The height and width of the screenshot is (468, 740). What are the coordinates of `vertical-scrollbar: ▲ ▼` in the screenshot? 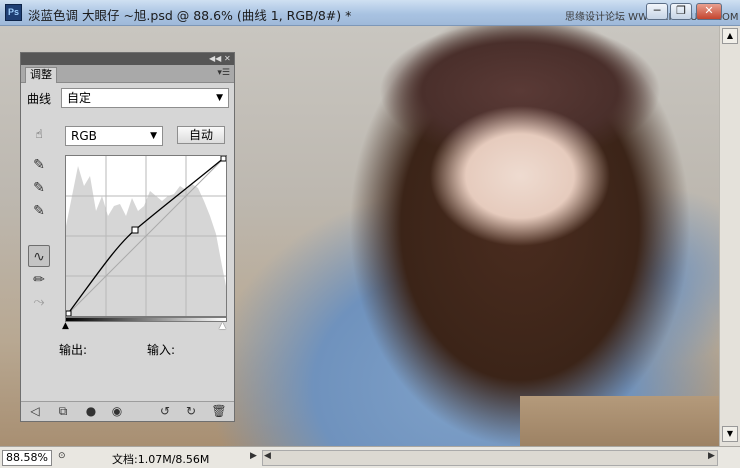 It's located at (729, 236).